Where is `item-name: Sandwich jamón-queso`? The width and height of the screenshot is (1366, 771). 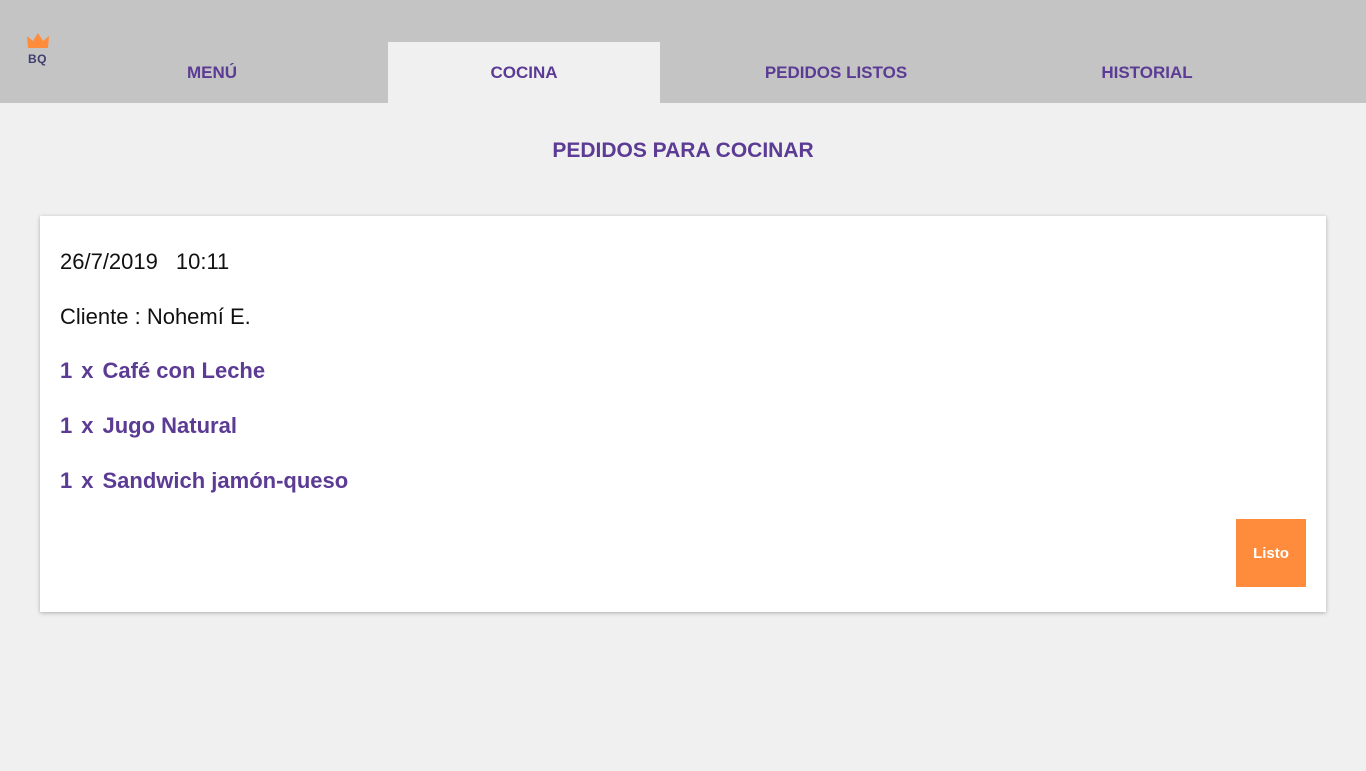 item-name: Sandwich jamón-queso is located at coordinates (225, 480).